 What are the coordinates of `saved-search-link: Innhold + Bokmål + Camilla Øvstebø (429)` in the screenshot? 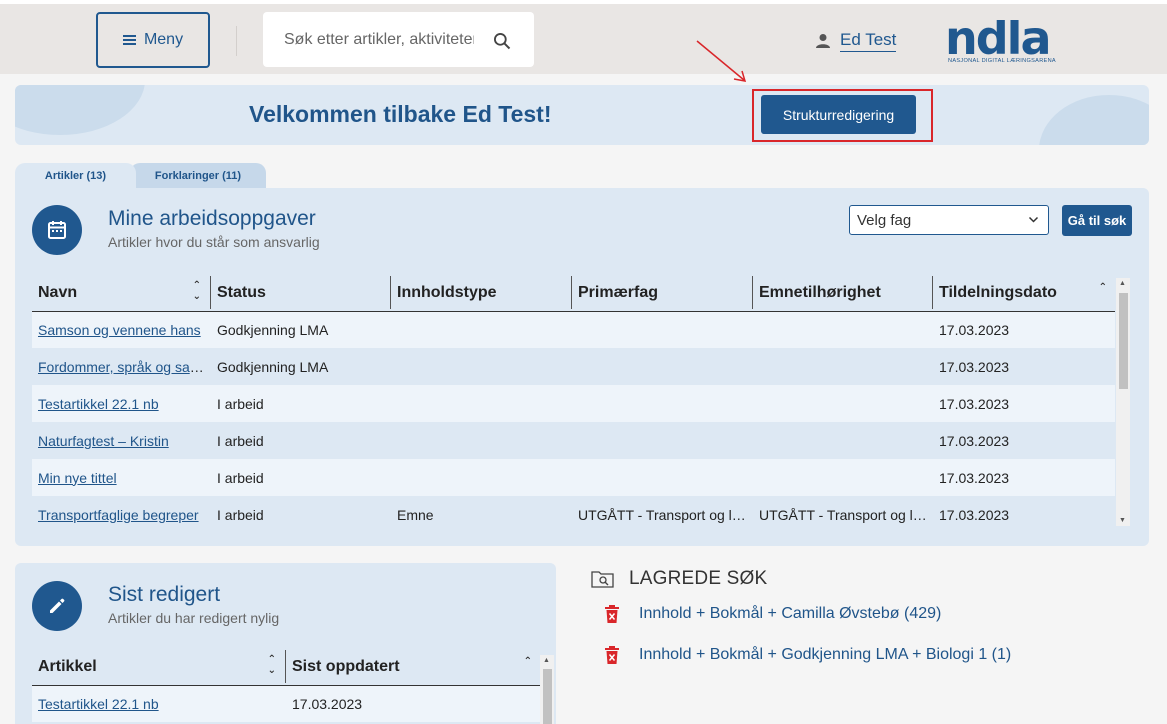 It's located at (790, 614).